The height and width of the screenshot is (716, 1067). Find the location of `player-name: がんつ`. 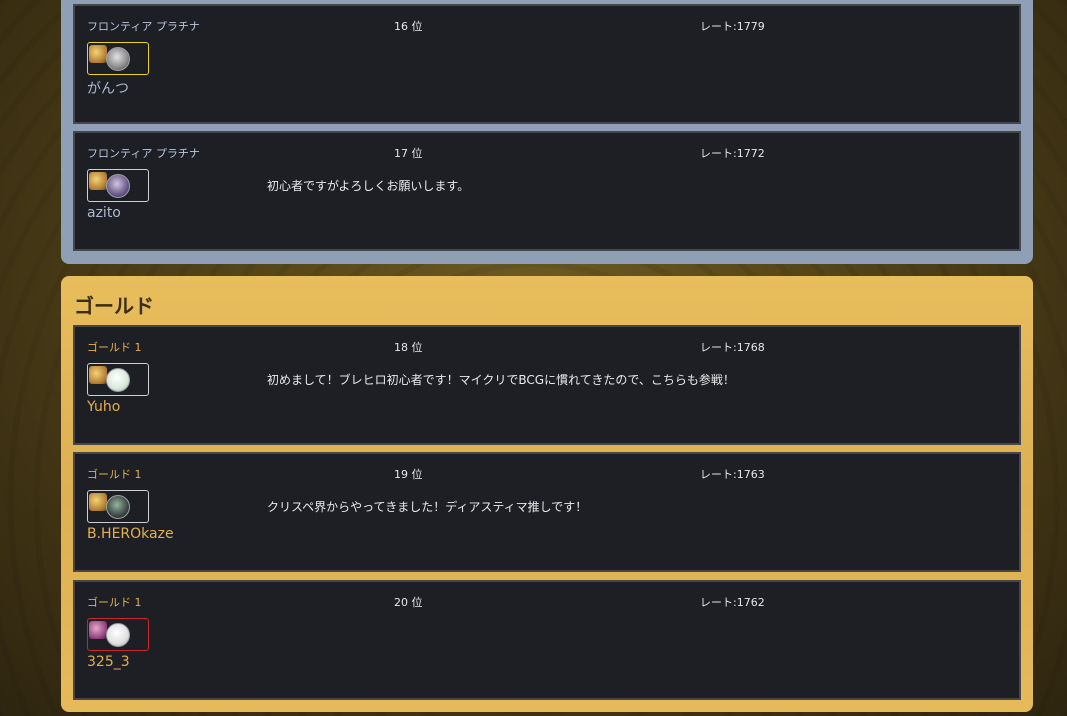

player-name: がんつ is located at coordinates (108, 88).